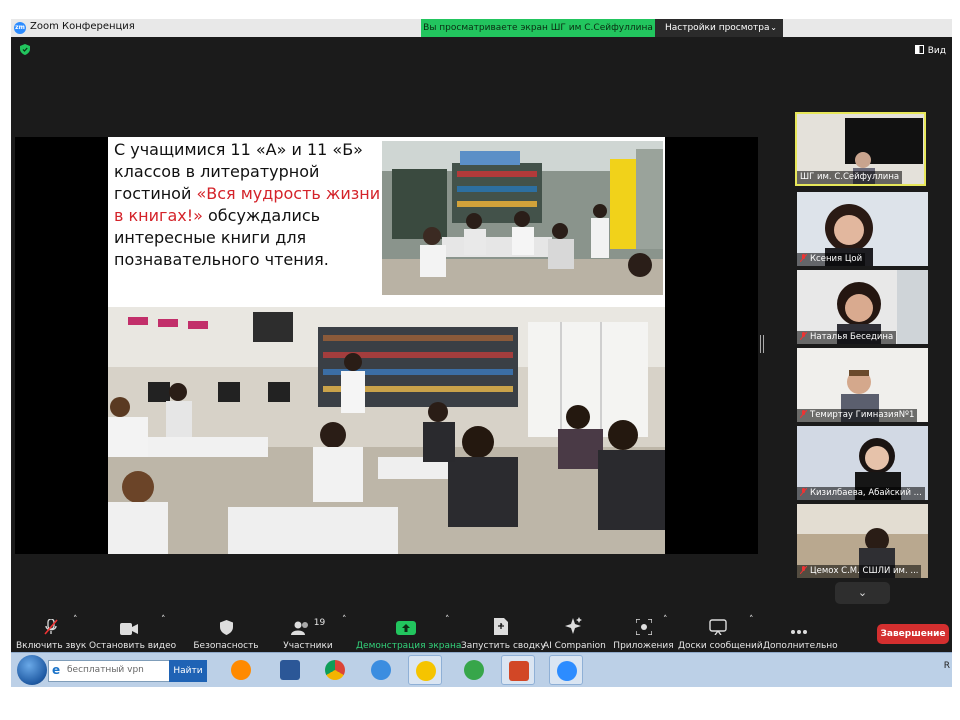 Image resolution: width=960 pixels, height=720 pixels. I want to click on taskbar-app-word, so click(290, 670).